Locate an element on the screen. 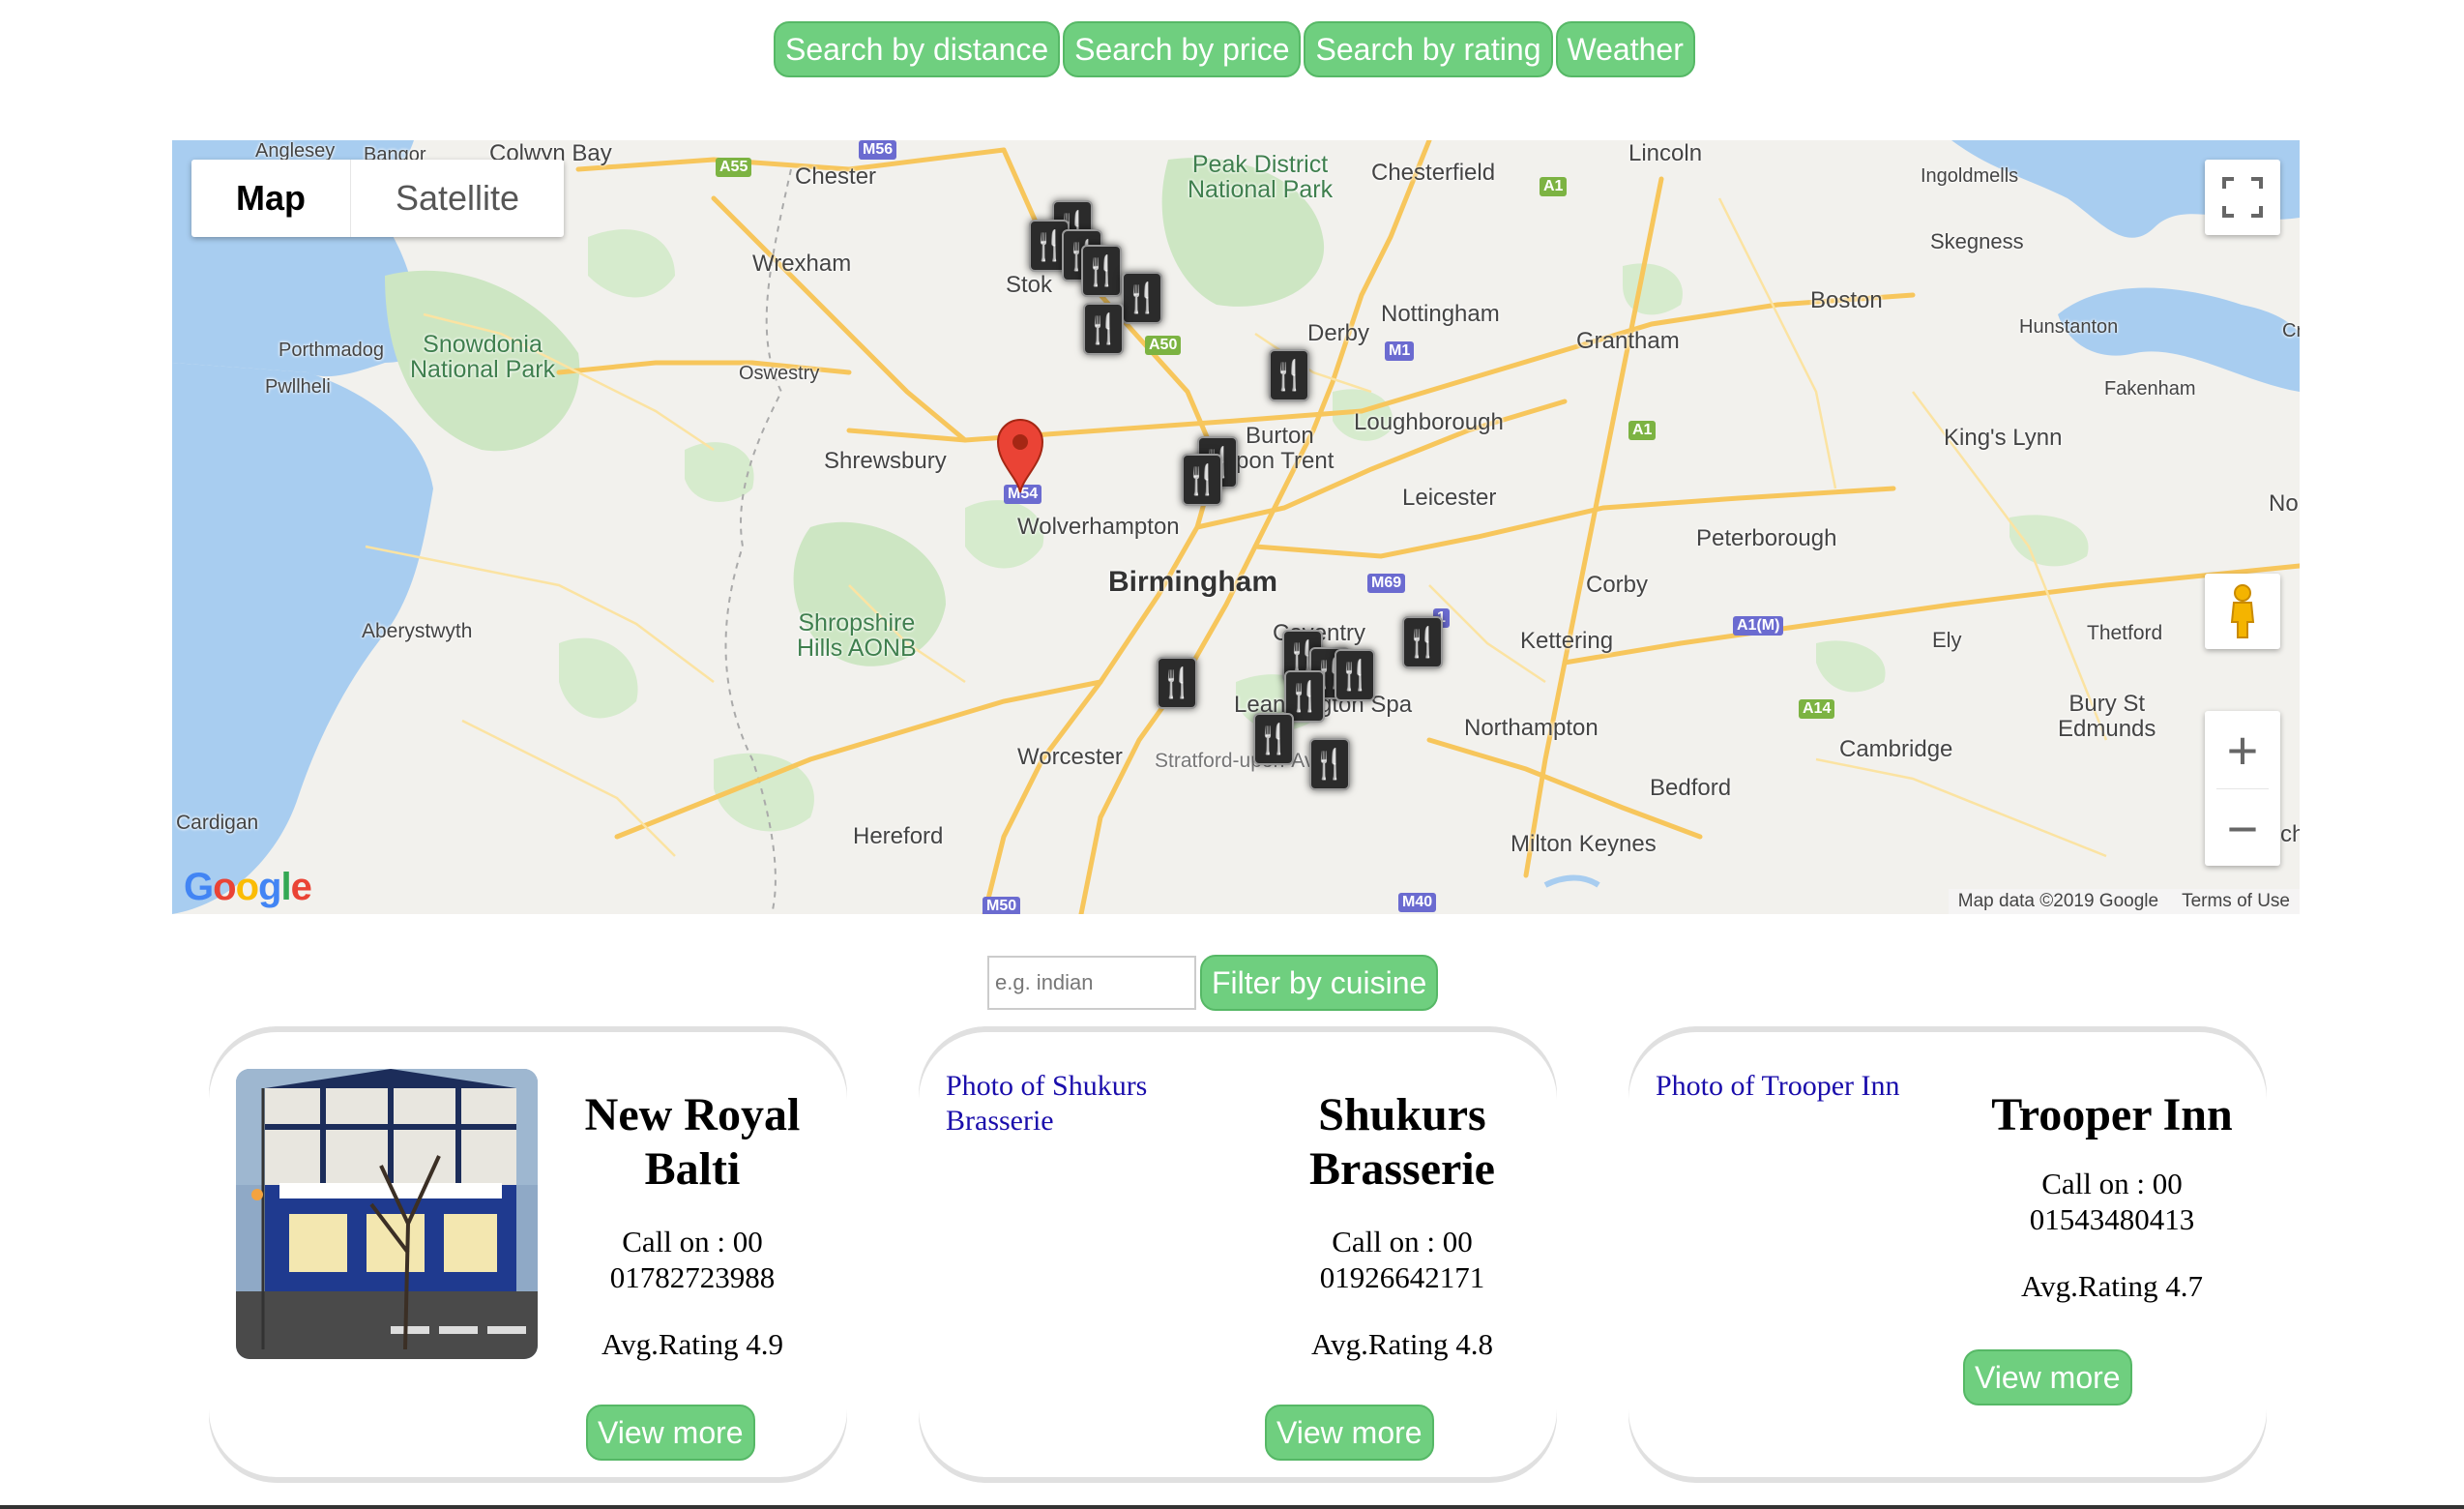 This screenshot has width=2464, height=1509. zoom-control: + − is located at coordinates (2243, 789).